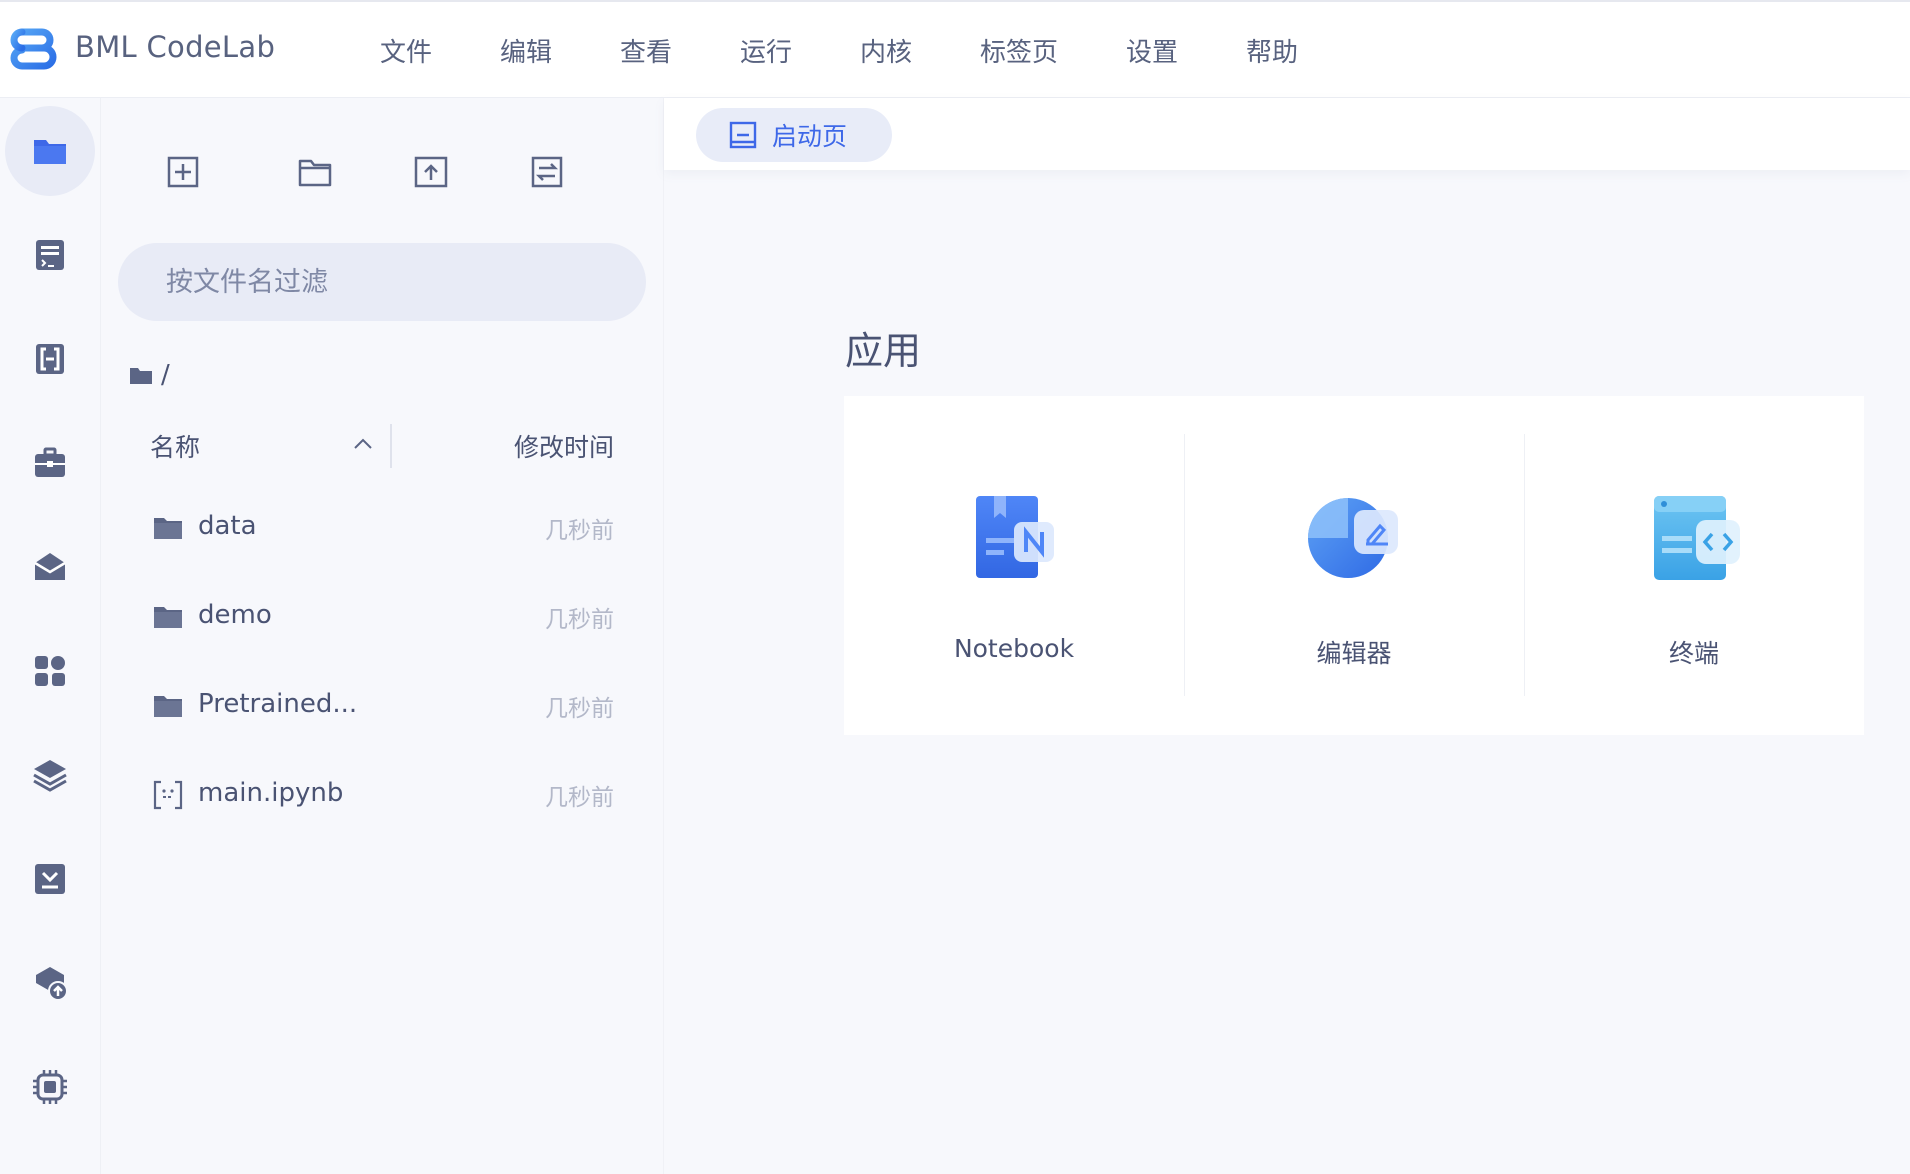 The height and width of the screenshot is (1174, 1910). What do you see at coordinates (1014, 648) in the screenshot?
I see `card-label: Notebook` at bounding box center [1014, 648].